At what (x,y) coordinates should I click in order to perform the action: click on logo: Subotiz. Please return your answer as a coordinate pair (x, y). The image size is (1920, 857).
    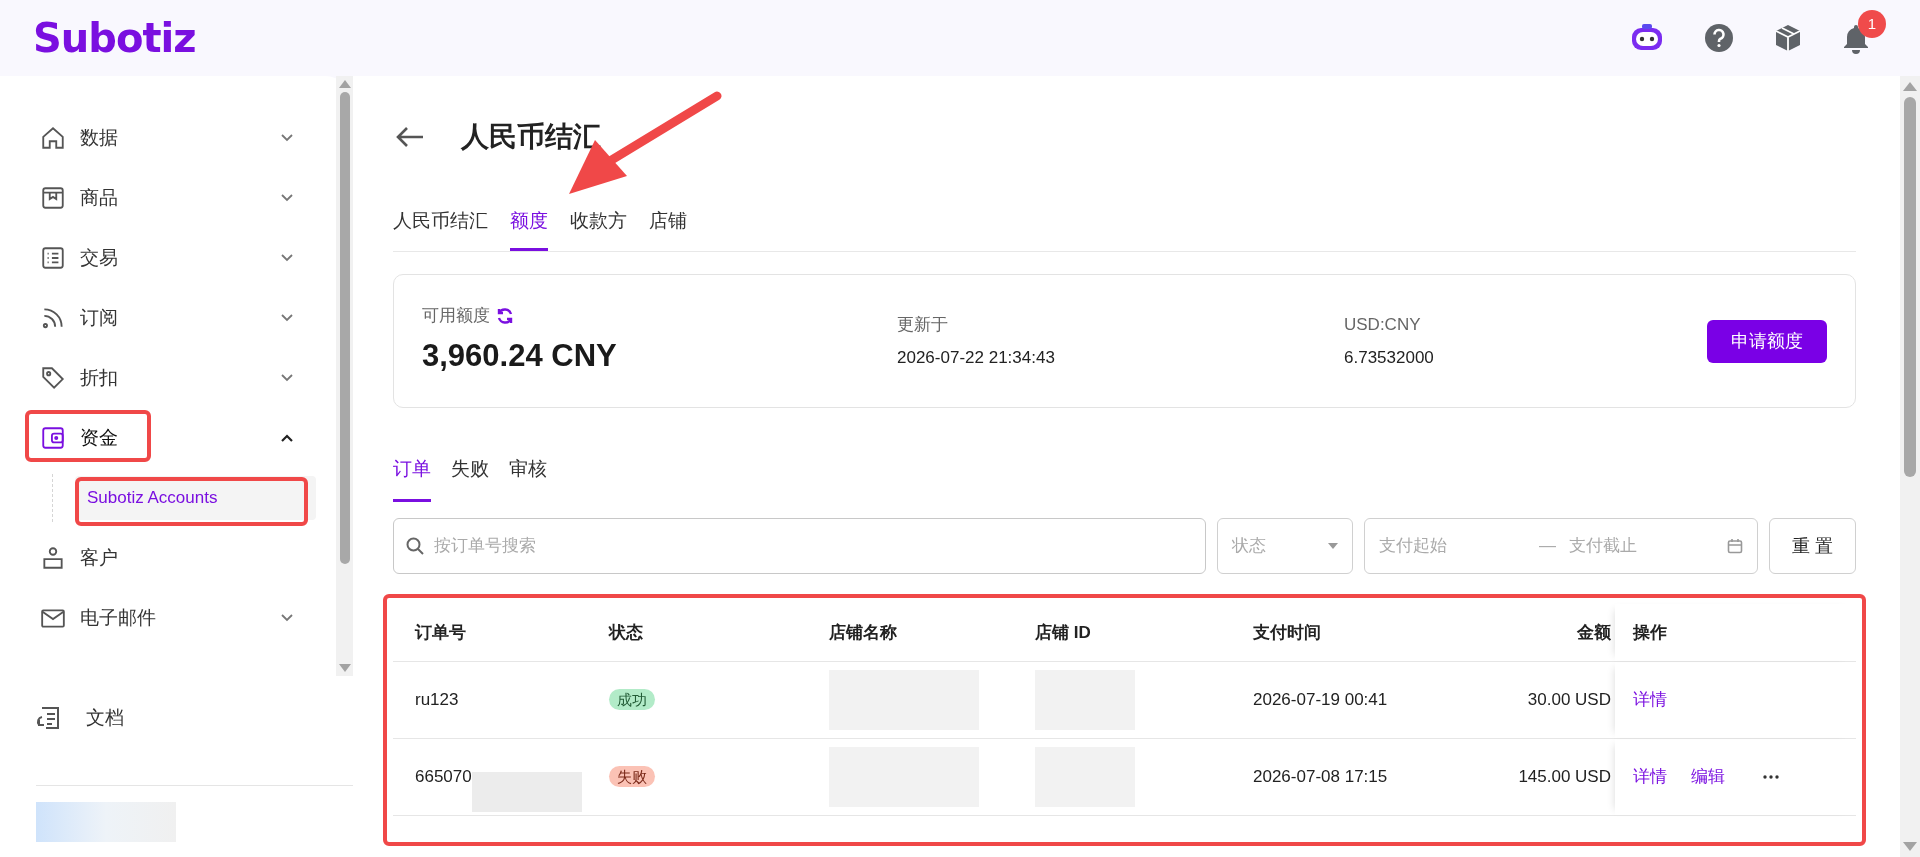
    Looking at the image, I should click on (114, 38).